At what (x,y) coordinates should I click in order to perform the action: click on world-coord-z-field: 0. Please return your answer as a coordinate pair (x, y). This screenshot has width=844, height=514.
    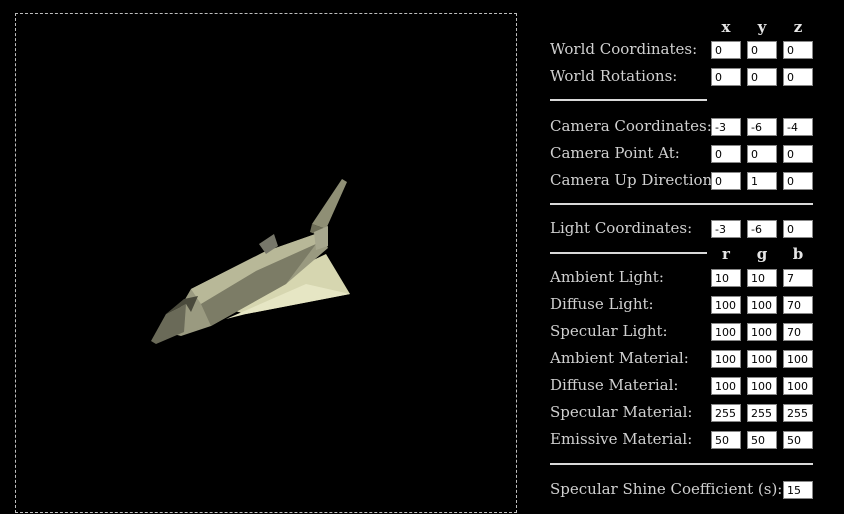
    Looking at the image, I should click on (798, 50).